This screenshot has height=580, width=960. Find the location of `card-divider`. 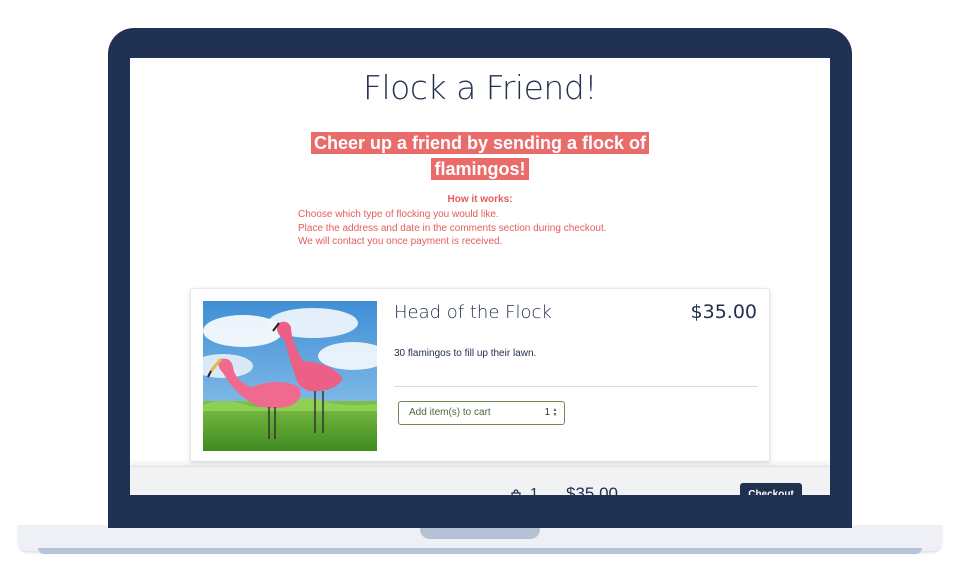

card-divider is located at coordinates (576, 386).